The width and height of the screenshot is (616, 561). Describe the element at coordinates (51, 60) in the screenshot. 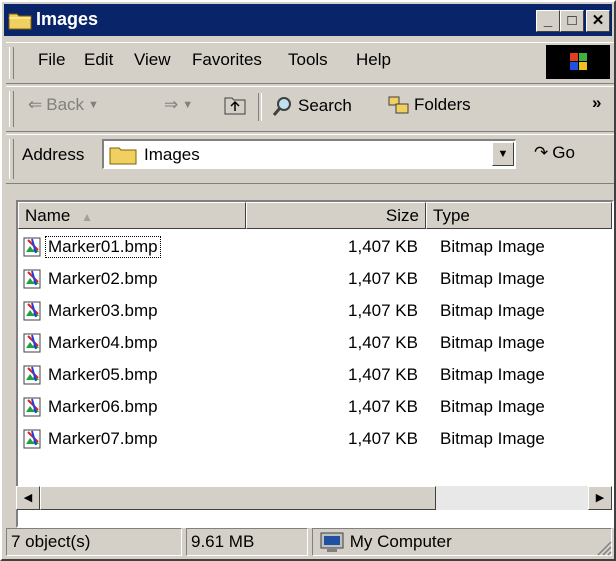

I see `menu-file: File` at that location.